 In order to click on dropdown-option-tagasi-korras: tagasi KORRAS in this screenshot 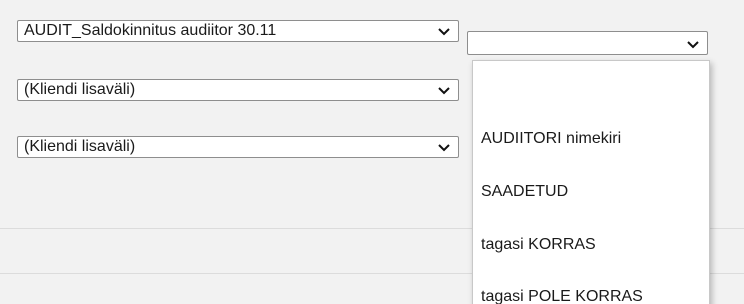, I will do `click(538, 245)`.